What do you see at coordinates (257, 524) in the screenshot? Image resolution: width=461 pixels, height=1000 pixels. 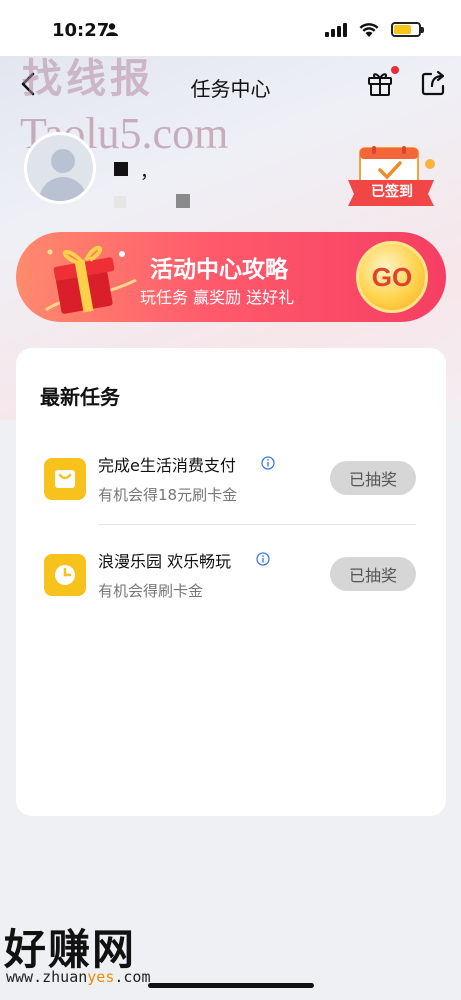 I see `divider` at bounding box center [257, 524].